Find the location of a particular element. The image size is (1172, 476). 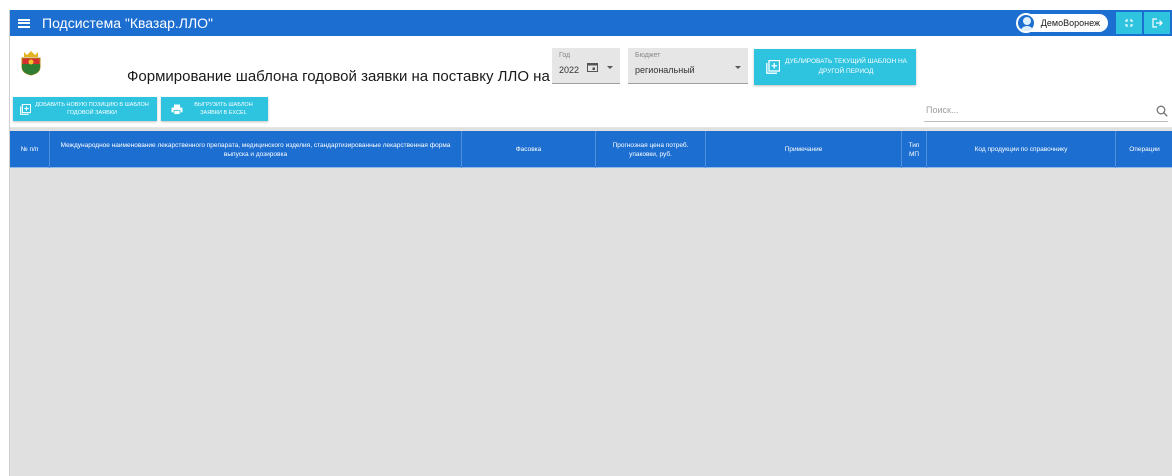

column-header-note: Примечание is located at coordinates (804, 149).